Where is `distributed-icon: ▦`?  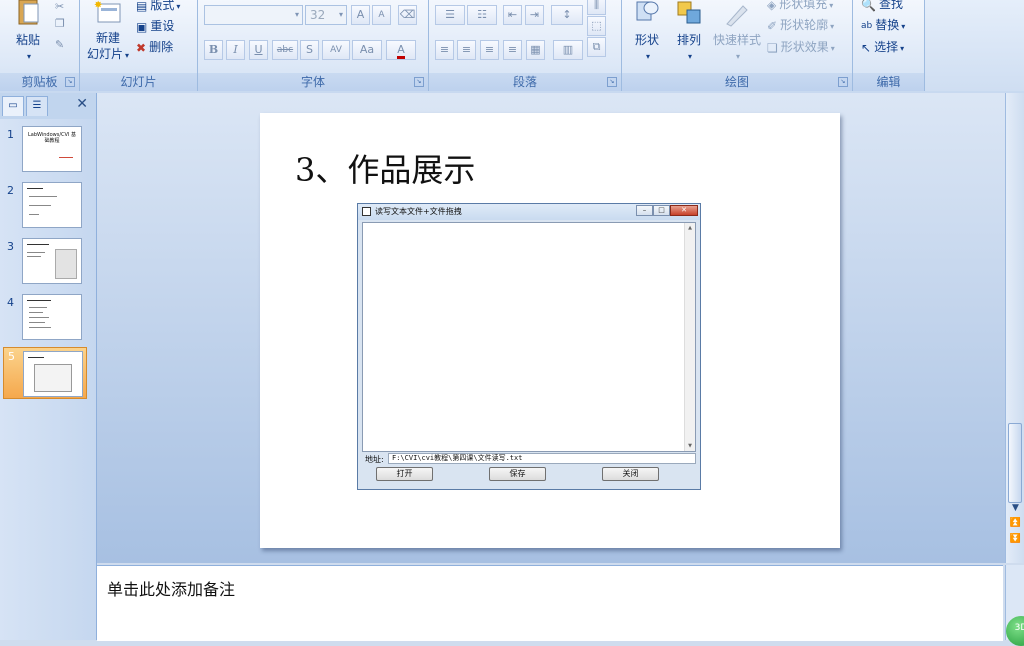 distributed-icon: ▦ is located at coordinates (535, 49).